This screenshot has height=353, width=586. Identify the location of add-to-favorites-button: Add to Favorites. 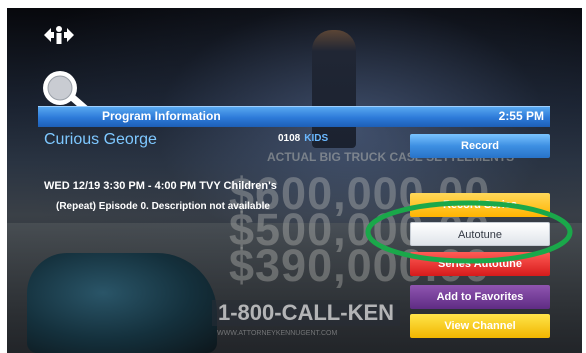
(480, 297).